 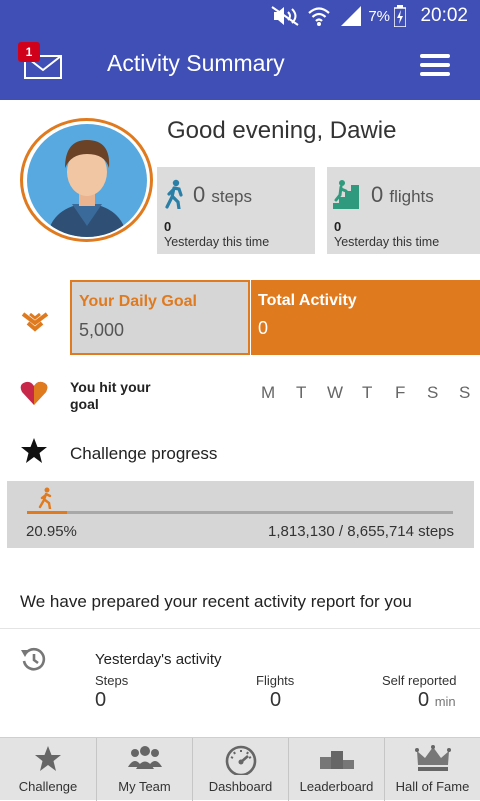 I want to click on nav-my-team: My Team, so click(x=145, y=769).